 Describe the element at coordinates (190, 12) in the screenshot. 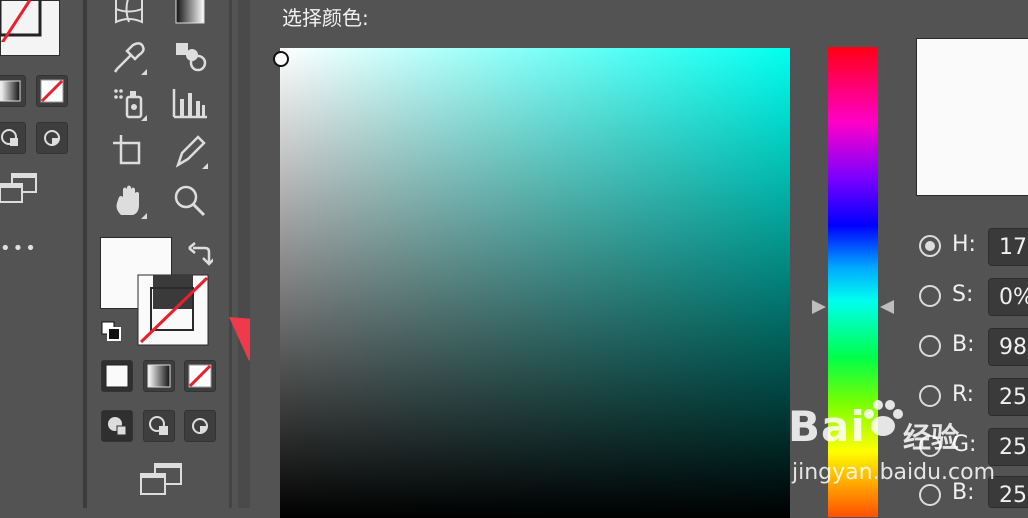

I see `gradient-tool-icon` at that location.